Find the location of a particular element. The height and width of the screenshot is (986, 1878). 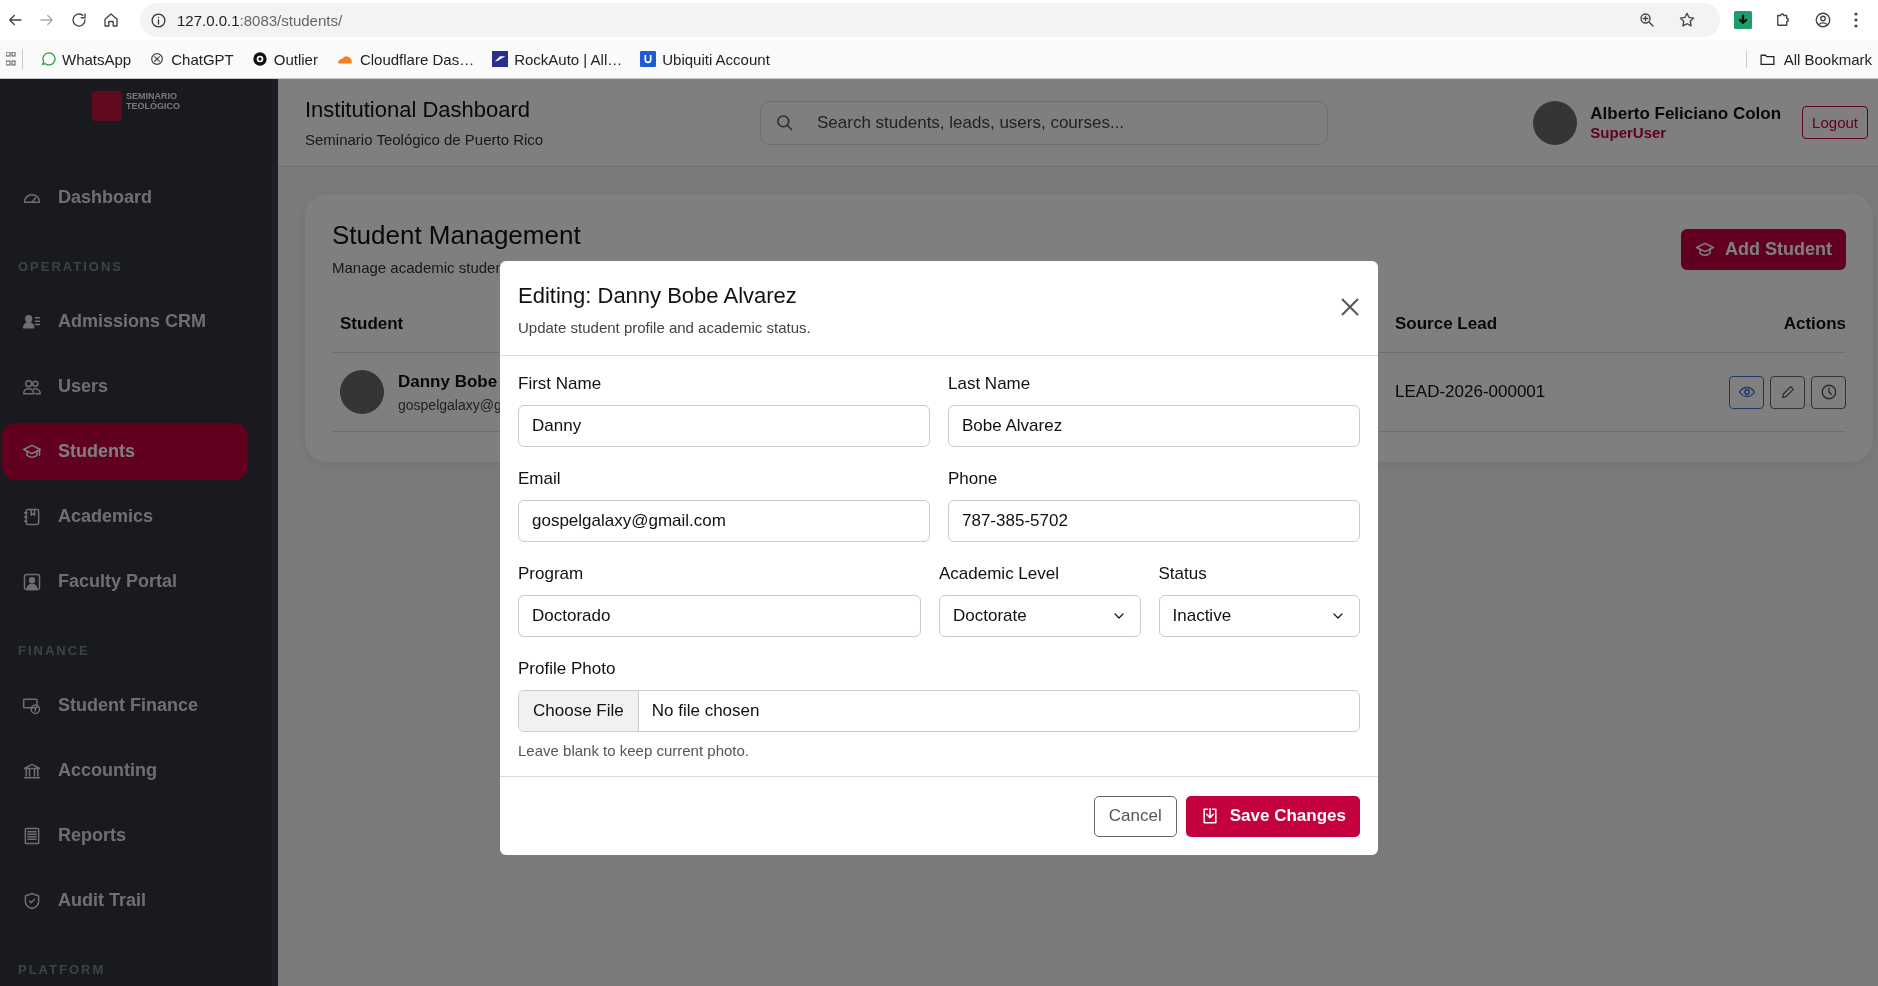

info-icon is located at coordinates (158, 20).